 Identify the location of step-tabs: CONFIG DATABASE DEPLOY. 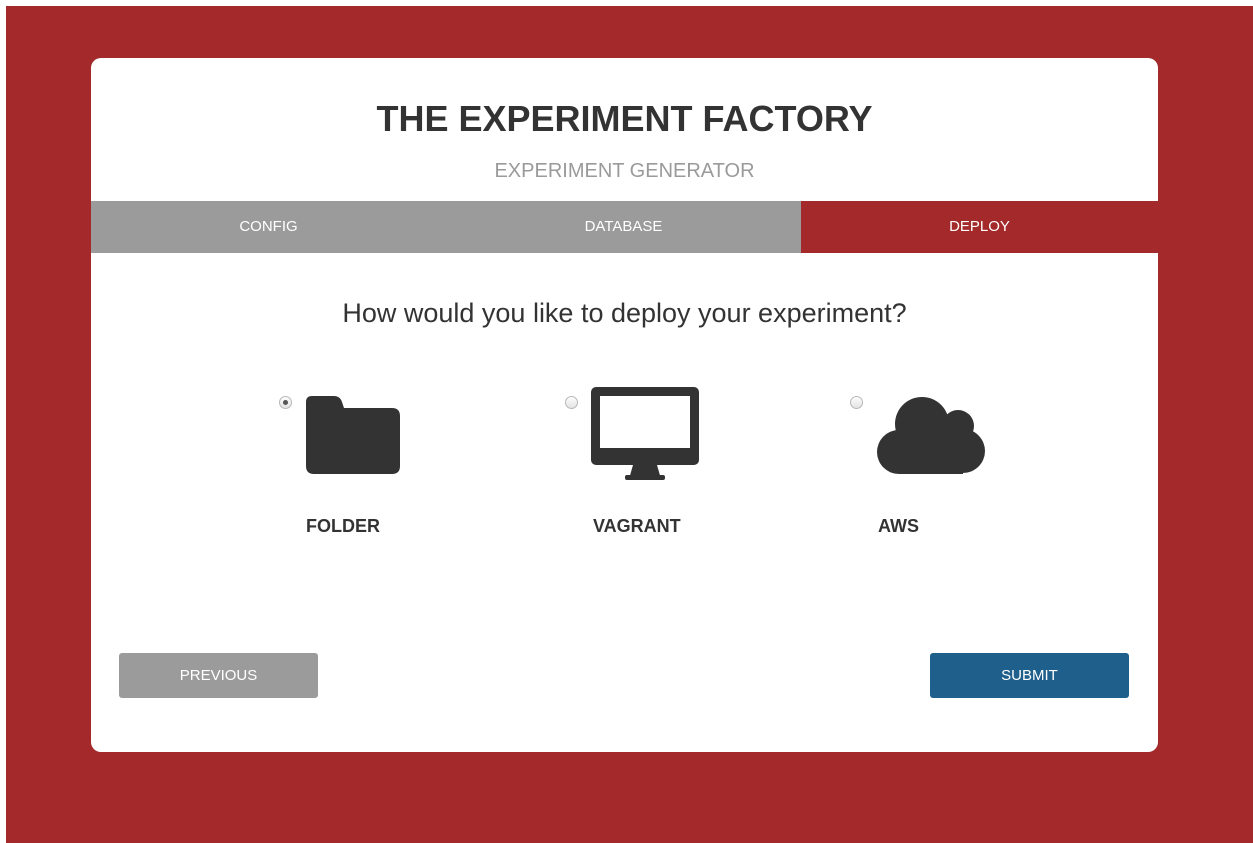
(624, 227).